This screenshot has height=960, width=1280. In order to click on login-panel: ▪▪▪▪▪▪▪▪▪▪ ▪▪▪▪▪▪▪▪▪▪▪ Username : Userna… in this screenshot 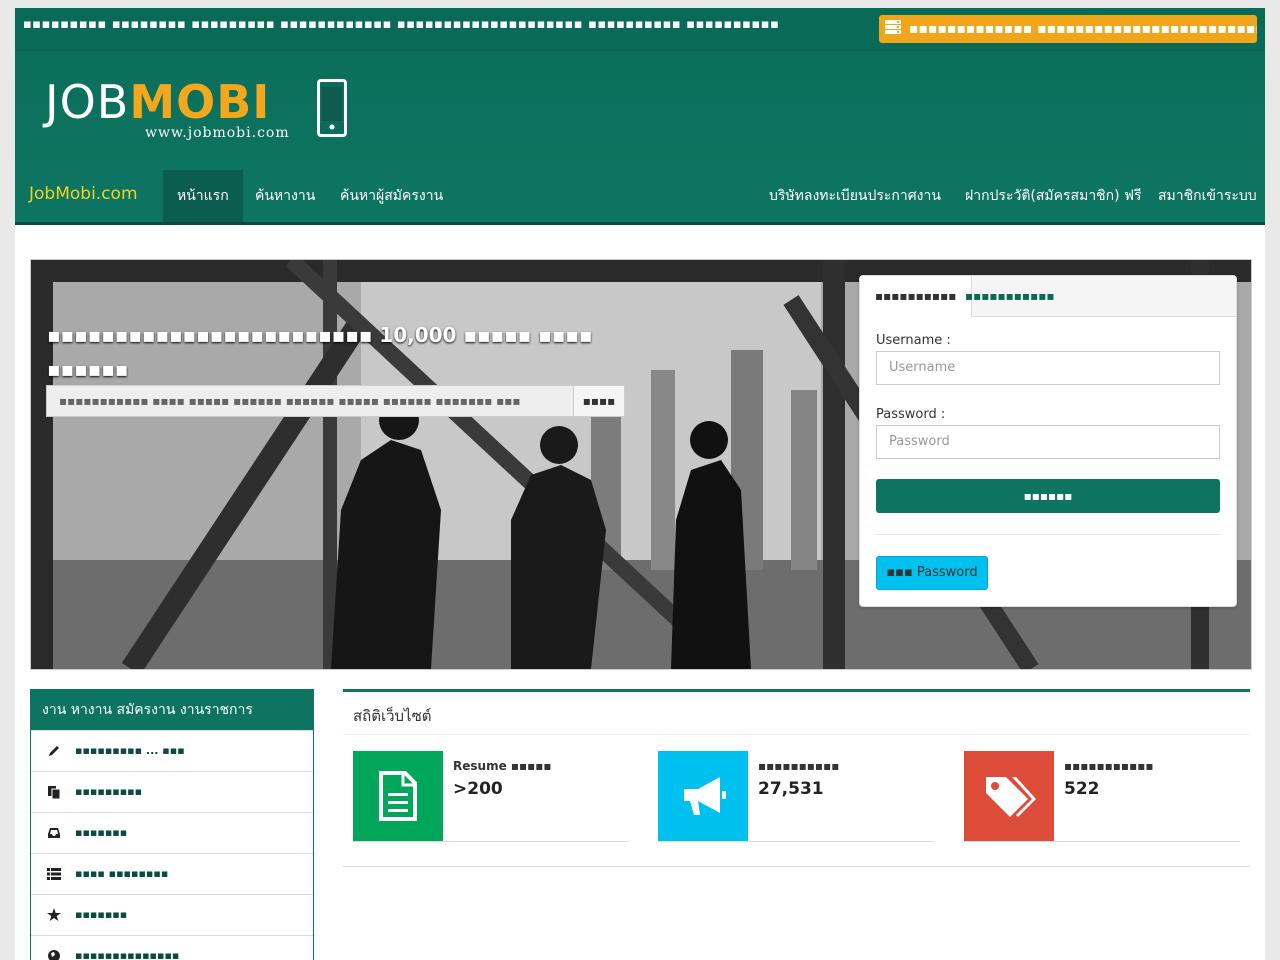, I will do `click(1048, 441)`.